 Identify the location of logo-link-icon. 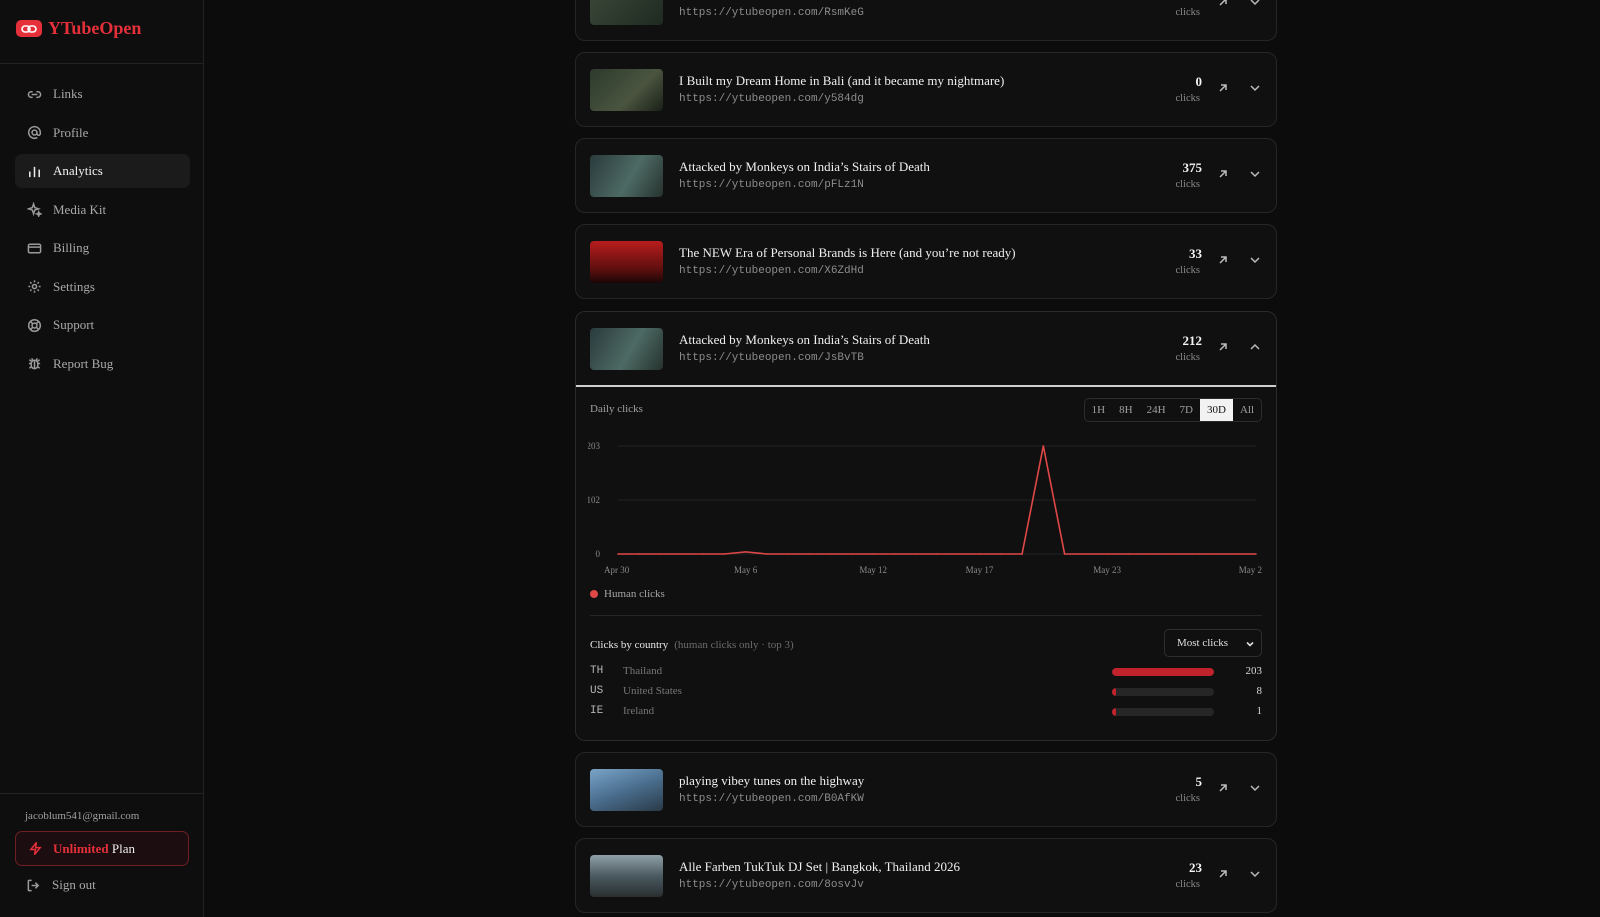
(29, 28).